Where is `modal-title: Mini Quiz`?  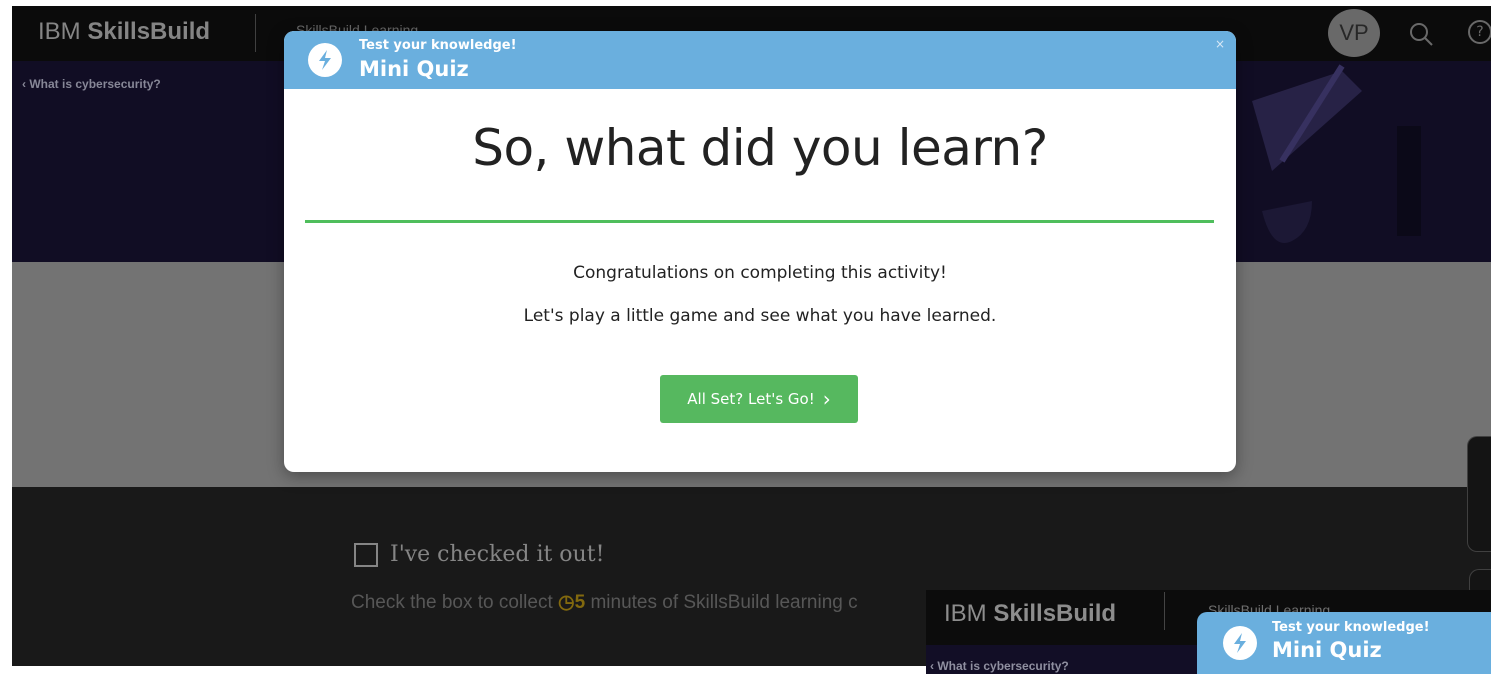 modal-title: Mini Quiz is located at coordinates (414, 69).